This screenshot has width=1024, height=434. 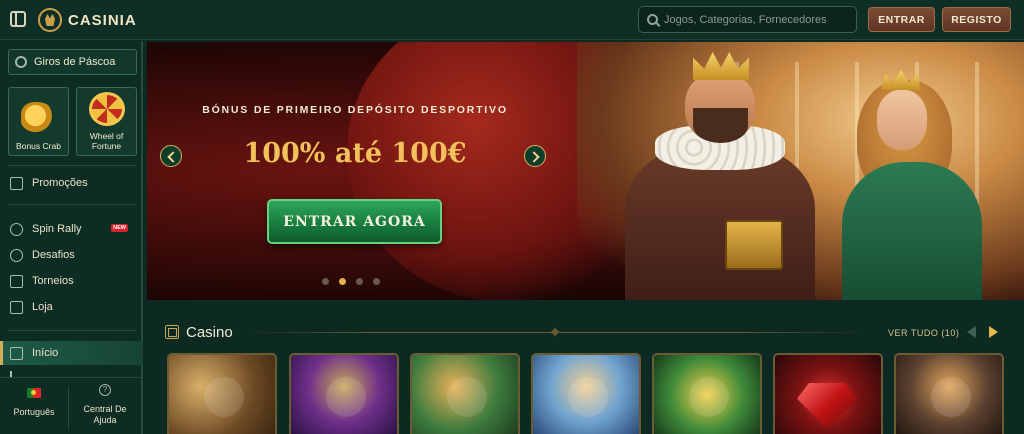 What do you see at coordinates (38, 146) in the screenshot?
I see `bonus-crab-label: Bonus Crab` at bounding box center [38, 146].